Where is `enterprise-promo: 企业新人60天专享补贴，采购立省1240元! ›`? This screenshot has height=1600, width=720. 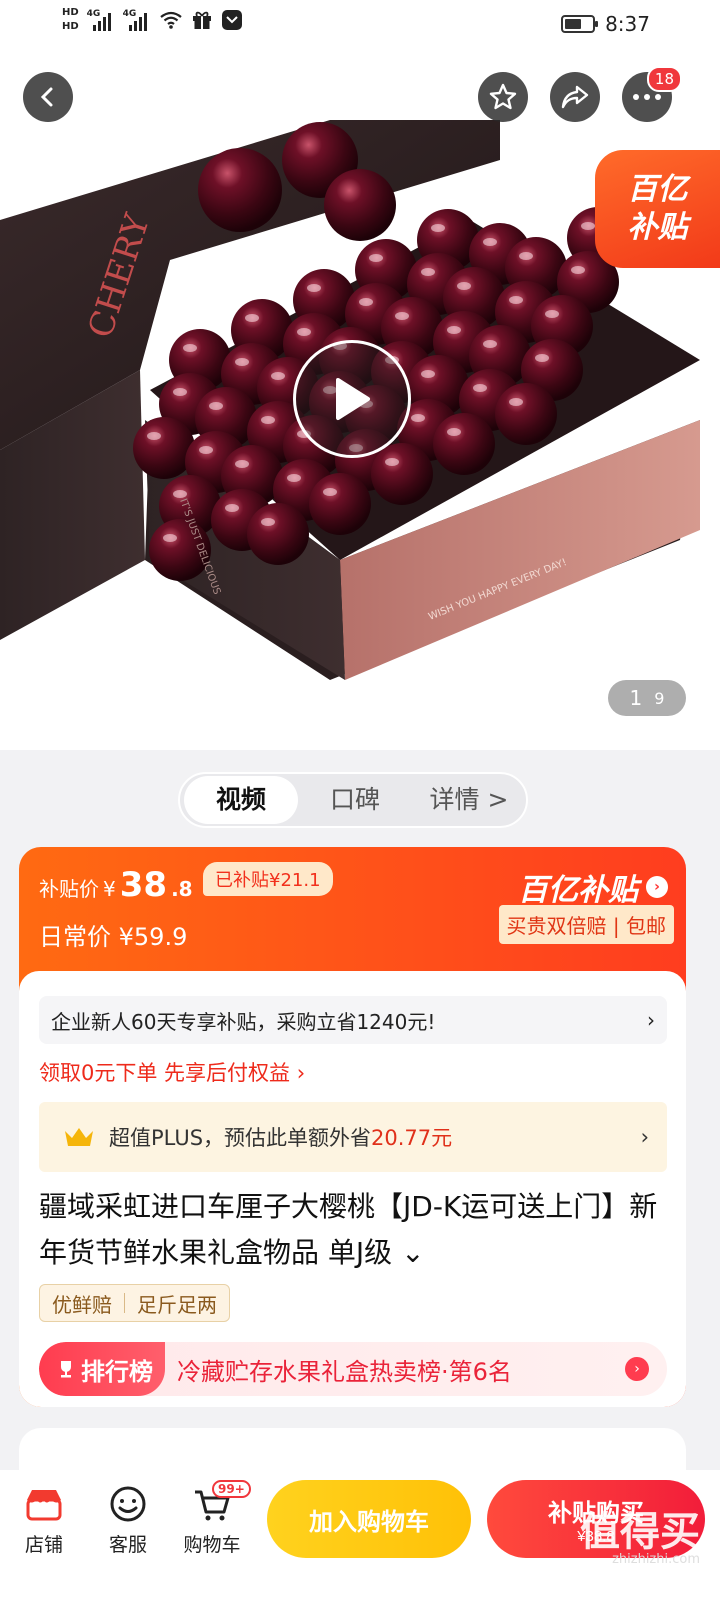 enterprise-promo: 企业新人60天专享补贴，采购立省1240元! › is located at coordinates (353, 1020).